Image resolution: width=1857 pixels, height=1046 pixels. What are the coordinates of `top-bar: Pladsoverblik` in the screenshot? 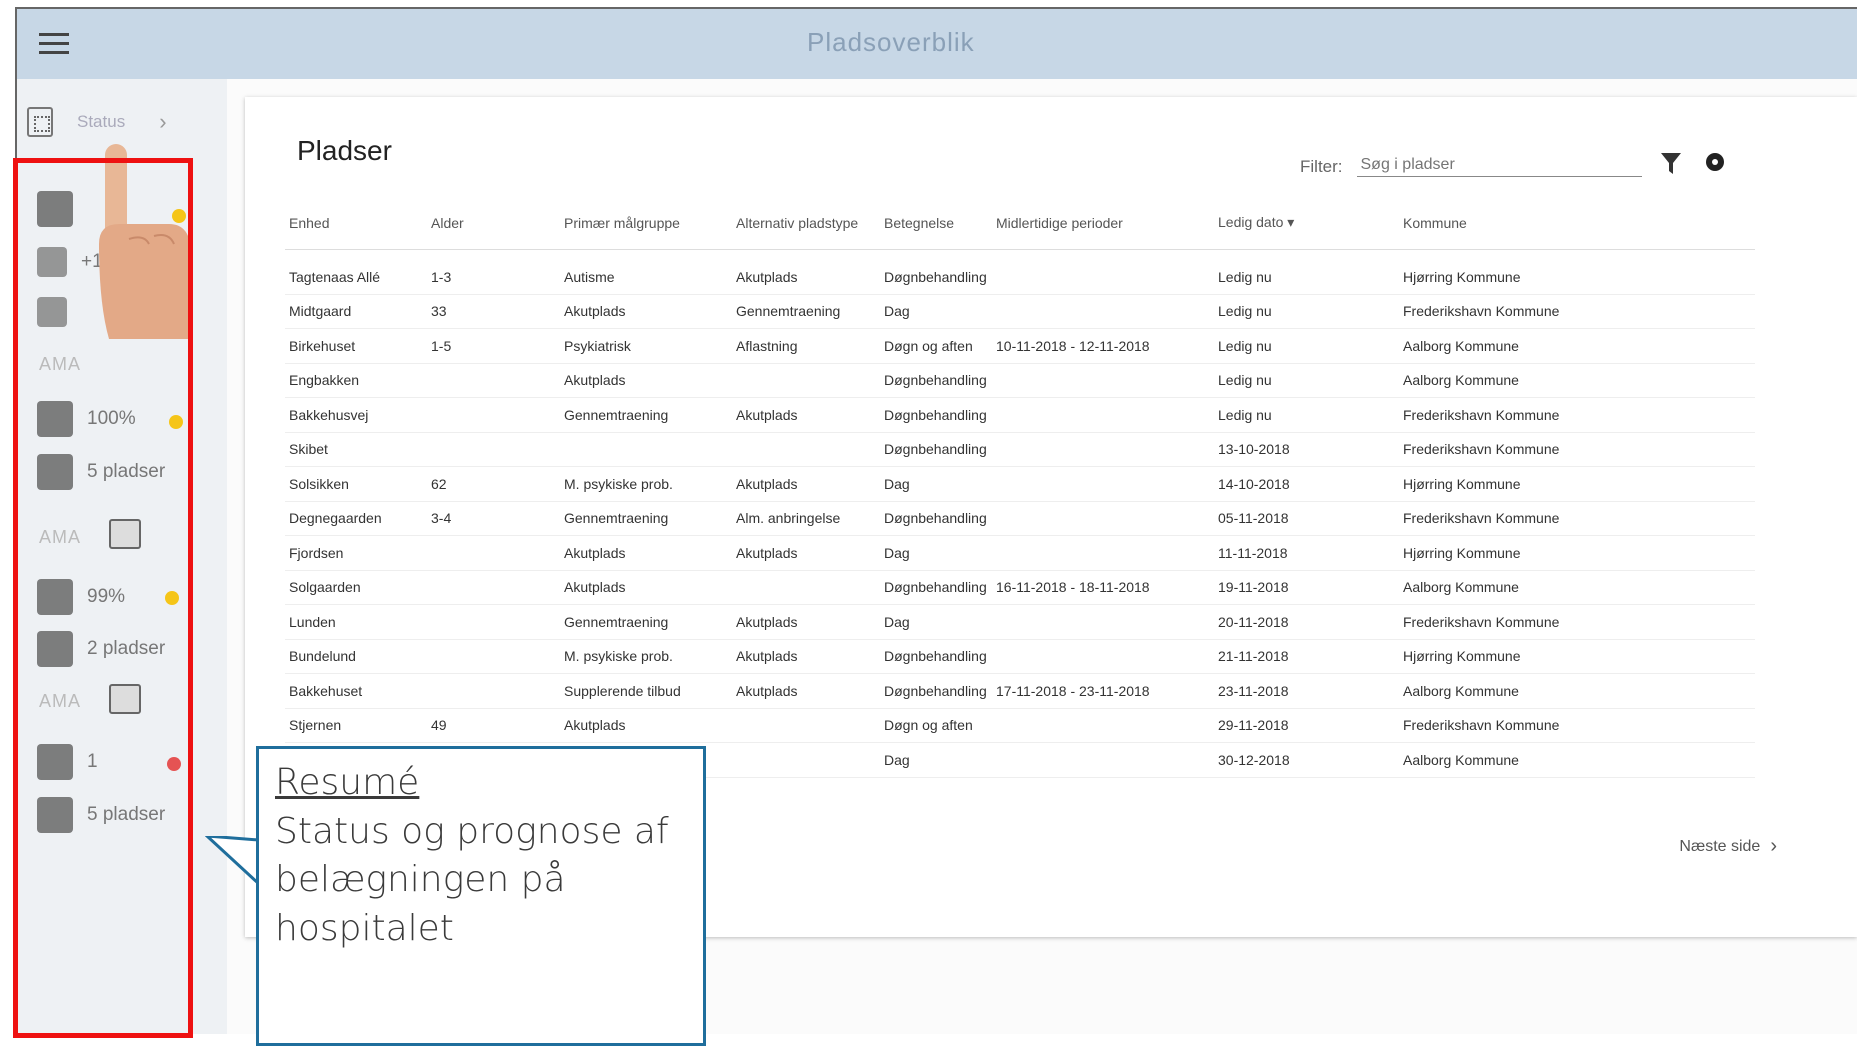 It's located at (937, 44).